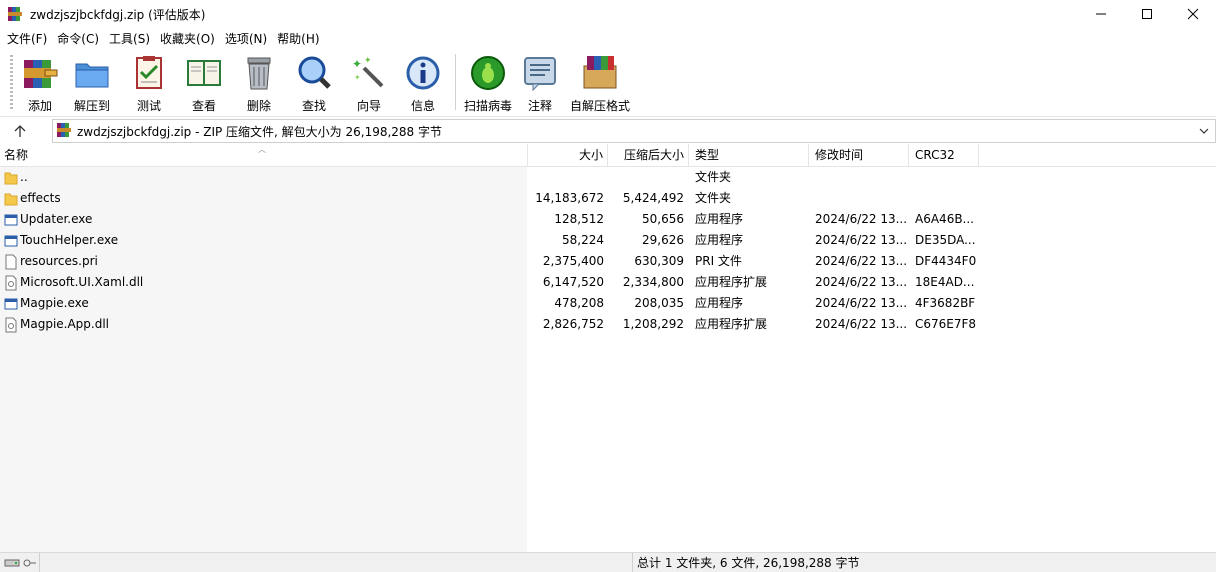 This screenshot has width=1216, height=572. Describe the element at coordinates (15, 14) in the screenshot. I see `winrar-app-icon` at that location.